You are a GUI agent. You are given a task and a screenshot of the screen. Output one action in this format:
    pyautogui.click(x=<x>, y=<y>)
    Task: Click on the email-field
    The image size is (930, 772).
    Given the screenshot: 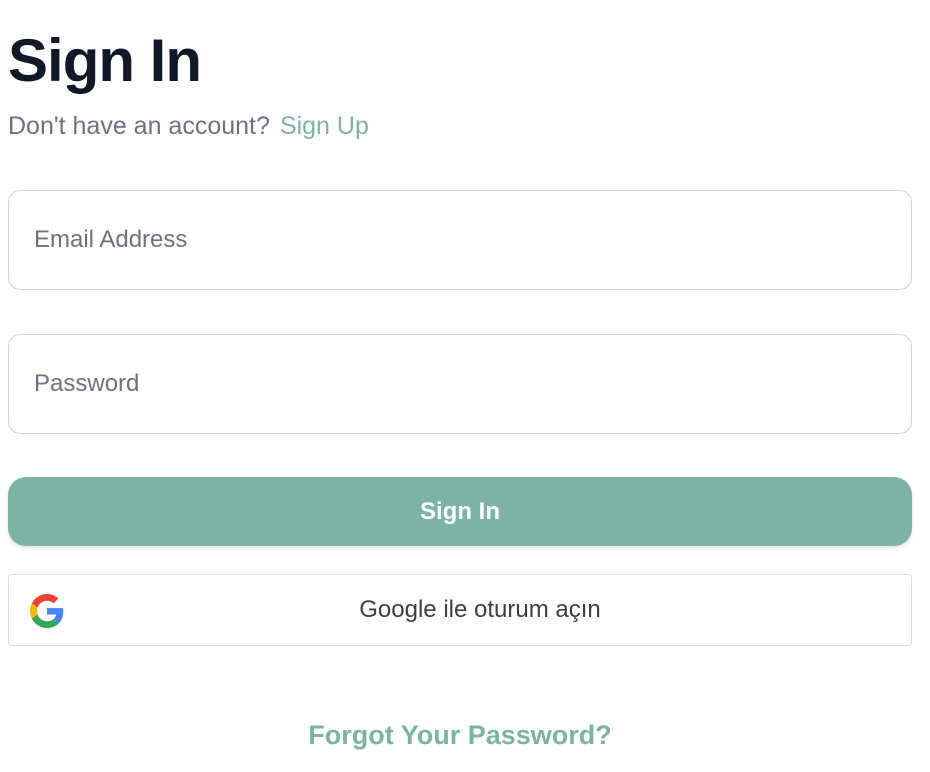 What is the action you would take?
    pyautogui.click(x=460, y=240)
    